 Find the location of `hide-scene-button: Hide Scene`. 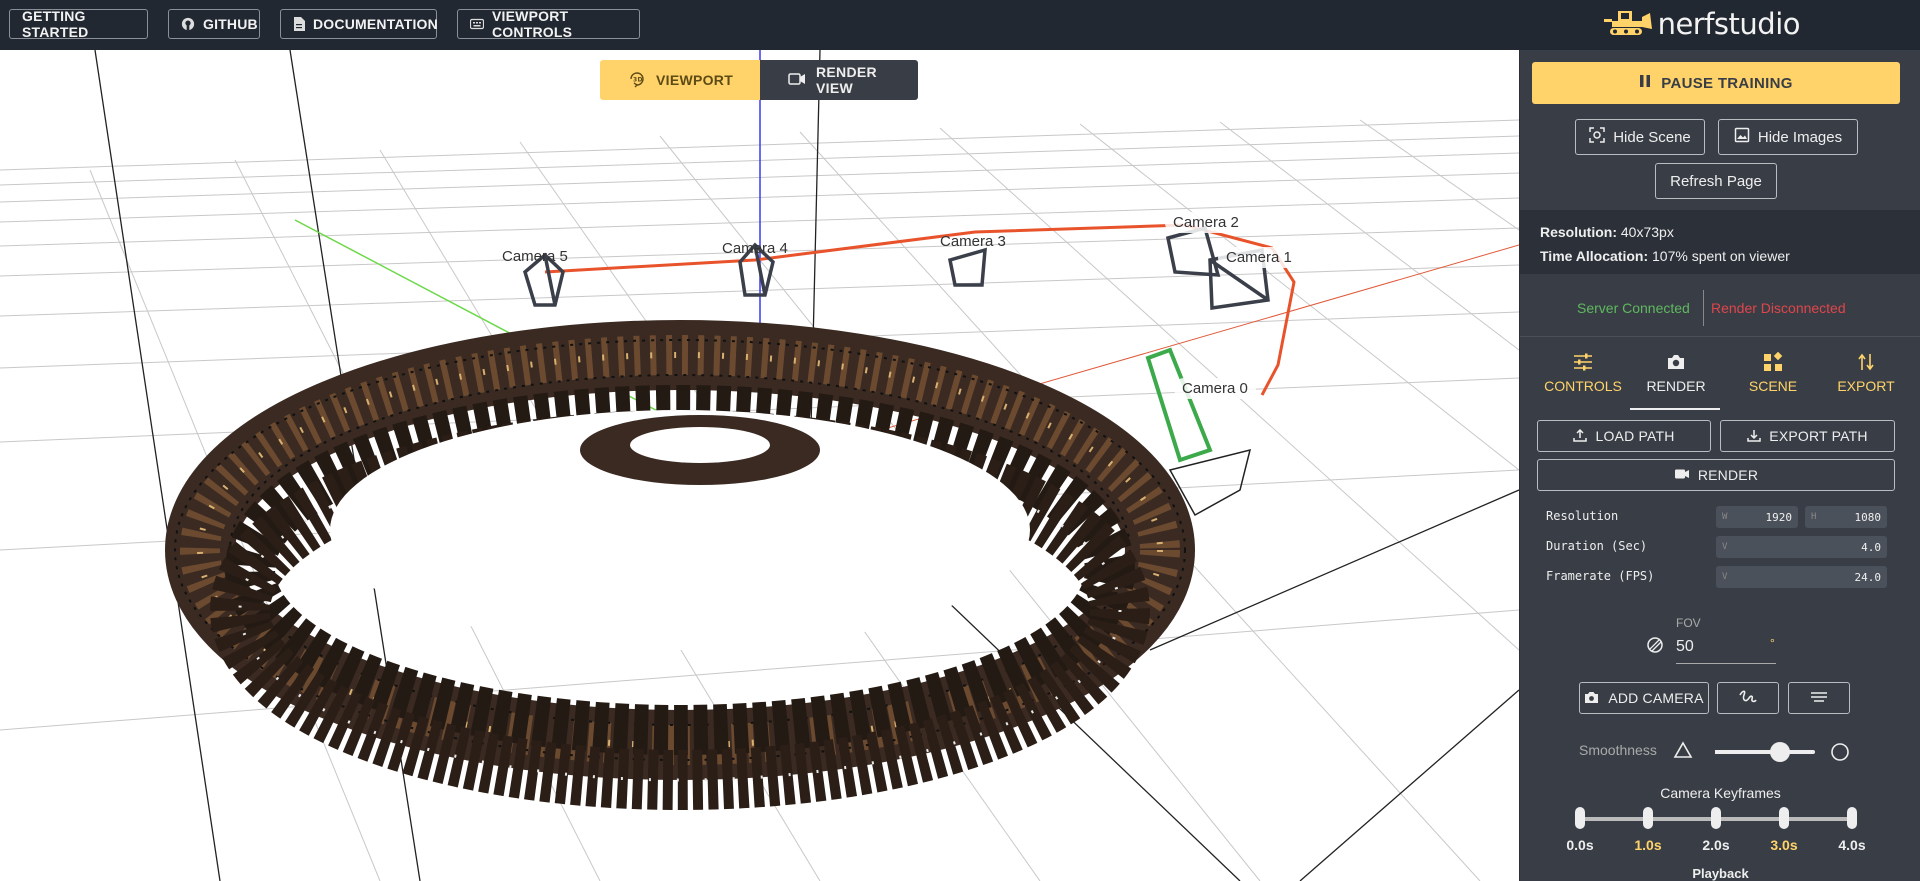

hide-scene-button: Hide Scene is located at coordinates (1640, 137).